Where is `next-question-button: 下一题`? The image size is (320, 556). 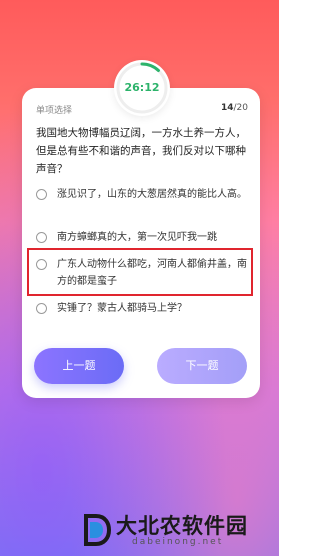 next-question-button: 下一题 is located at coordinates (202, 366).